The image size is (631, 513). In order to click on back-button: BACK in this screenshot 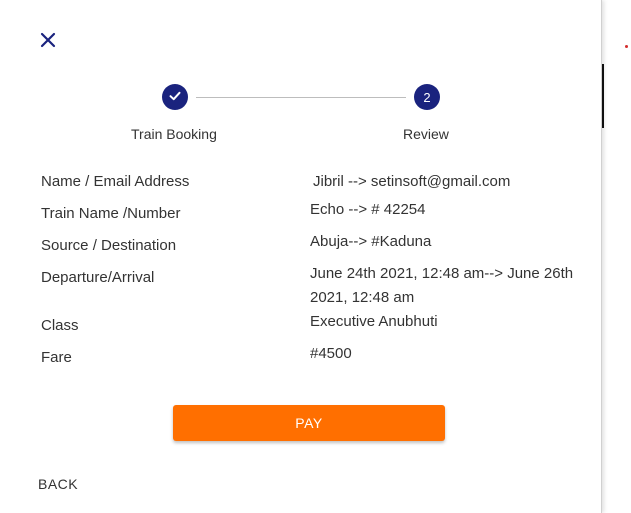, I will do `click(58, 484)`.